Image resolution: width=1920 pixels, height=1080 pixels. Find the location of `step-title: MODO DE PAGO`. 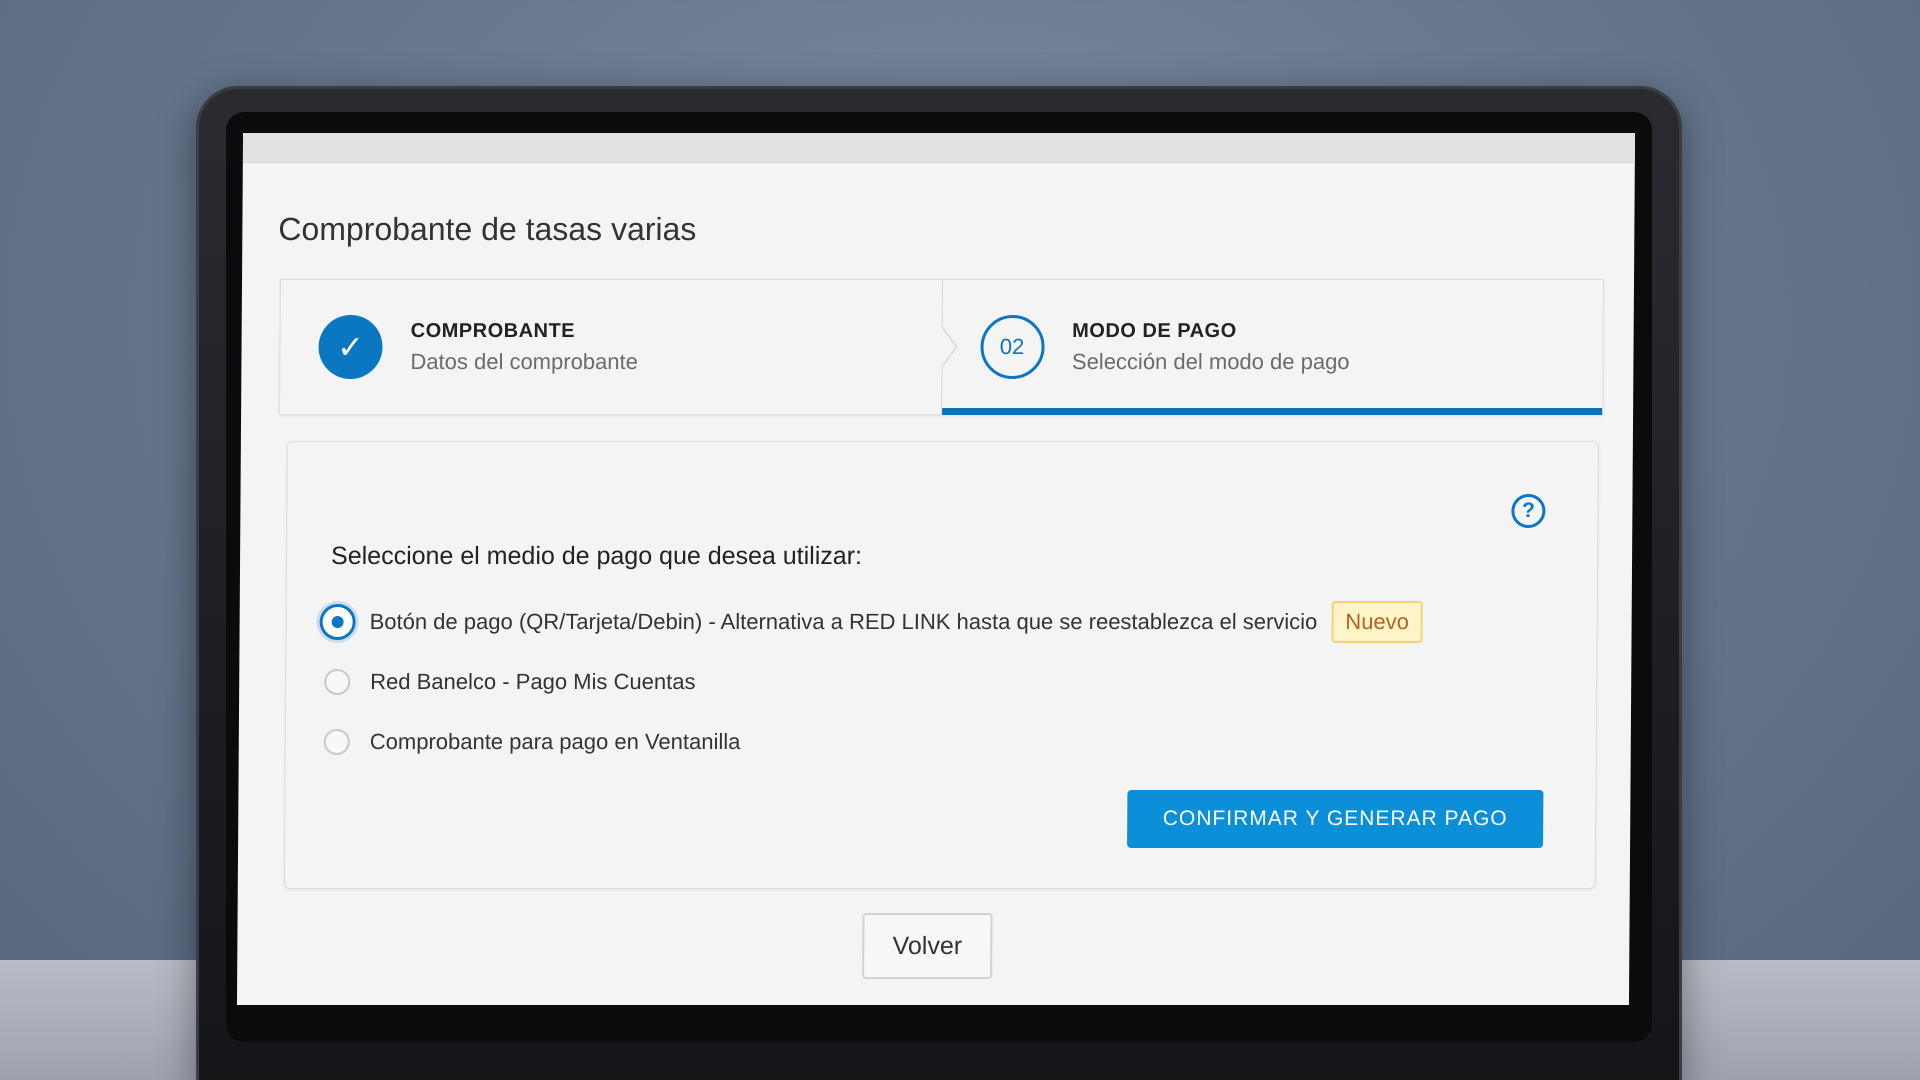

step-title: MODO DE PAGO is located at coordinates (1154, 330).